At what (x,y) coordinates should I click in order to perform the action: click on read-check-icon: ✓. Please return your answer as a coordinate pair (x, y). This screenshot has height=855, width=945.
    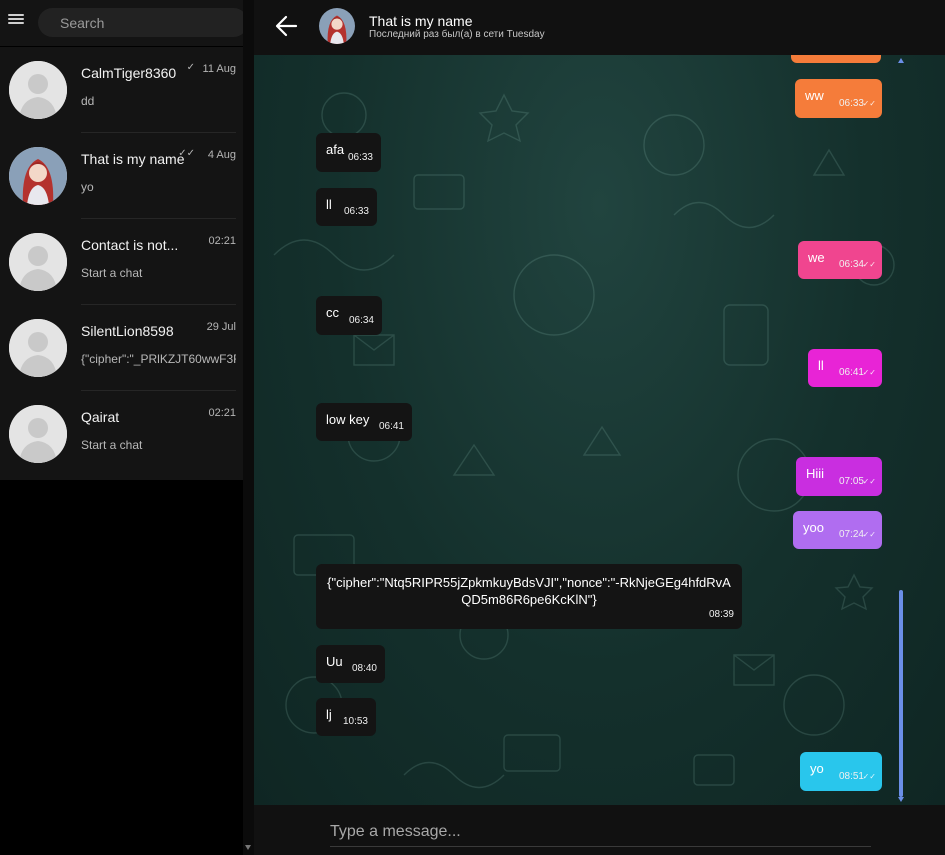
    Looking at the image, I should click on (190, 67).